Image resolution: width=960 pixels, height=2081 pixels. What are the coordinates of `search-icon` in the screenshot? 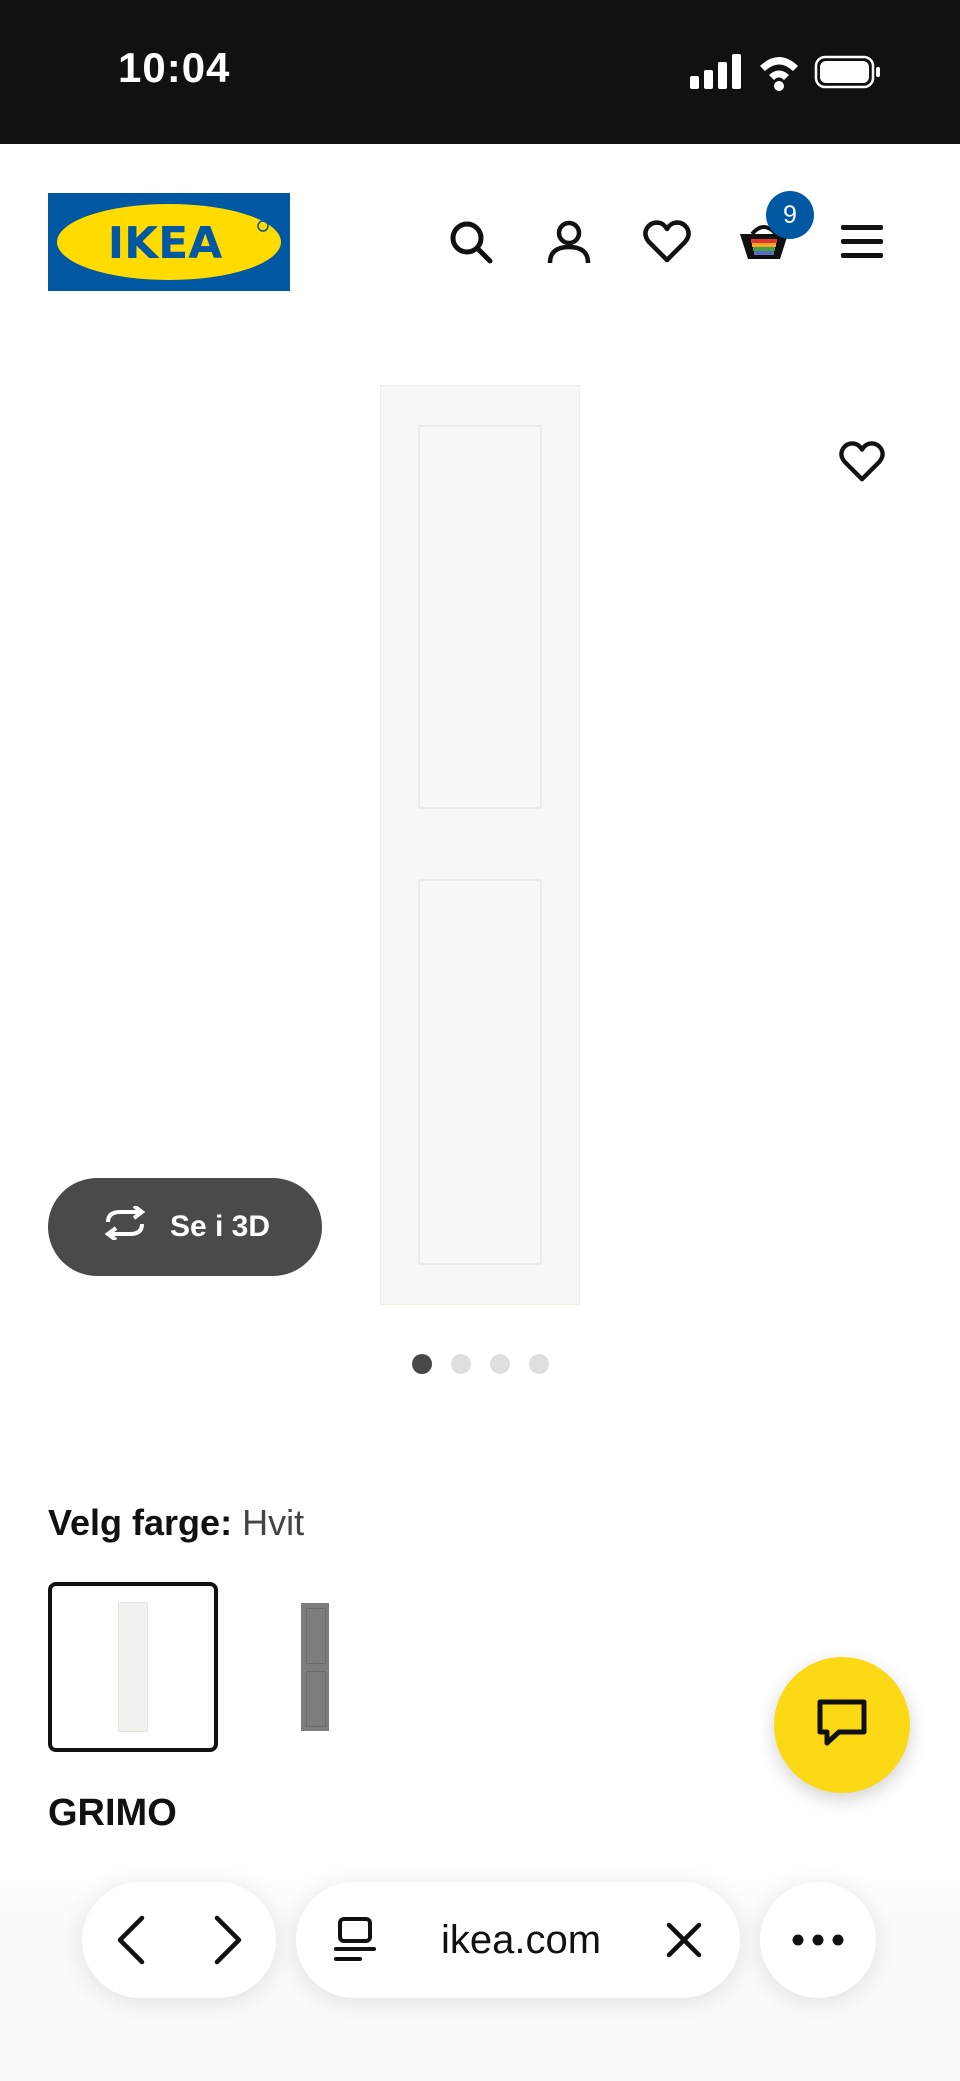 It's located at (471, 242).